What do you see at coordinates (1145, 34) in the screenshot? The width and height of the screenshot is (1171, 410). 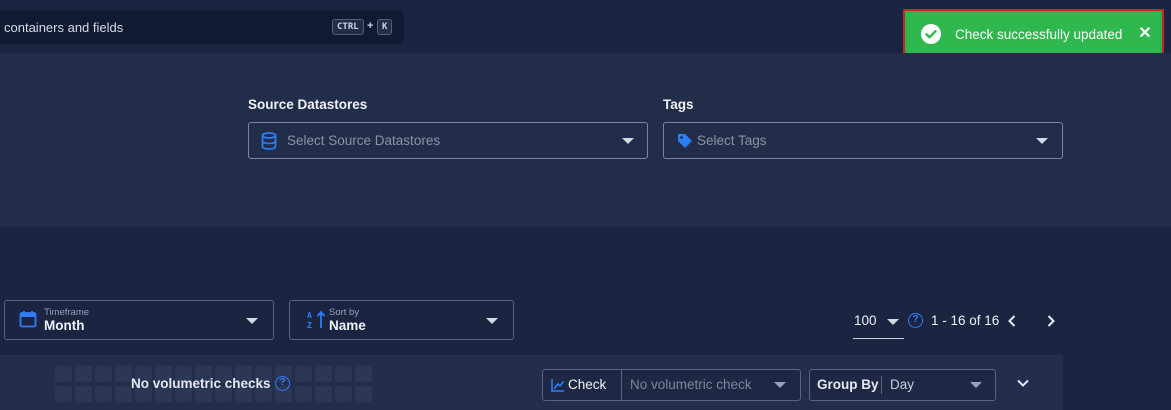 I see `close-icon: ✕` at bounding box center [1145, 34].